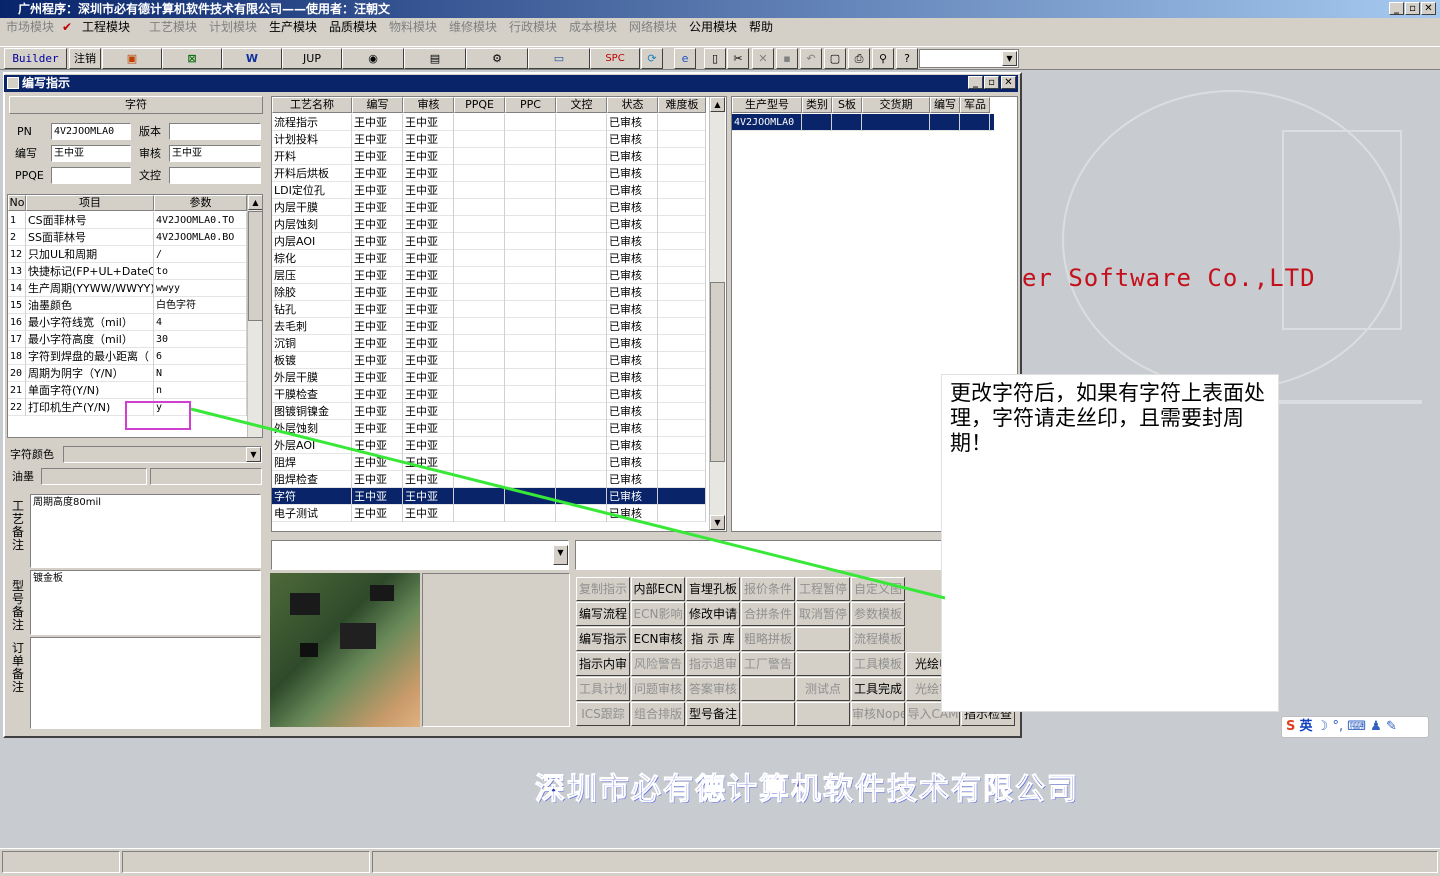 This screenshot has width=1440, height=876. Describe the element at coordinates (1391, 726) in the screenshot. I see `wrench-icon: ✎` at that location.